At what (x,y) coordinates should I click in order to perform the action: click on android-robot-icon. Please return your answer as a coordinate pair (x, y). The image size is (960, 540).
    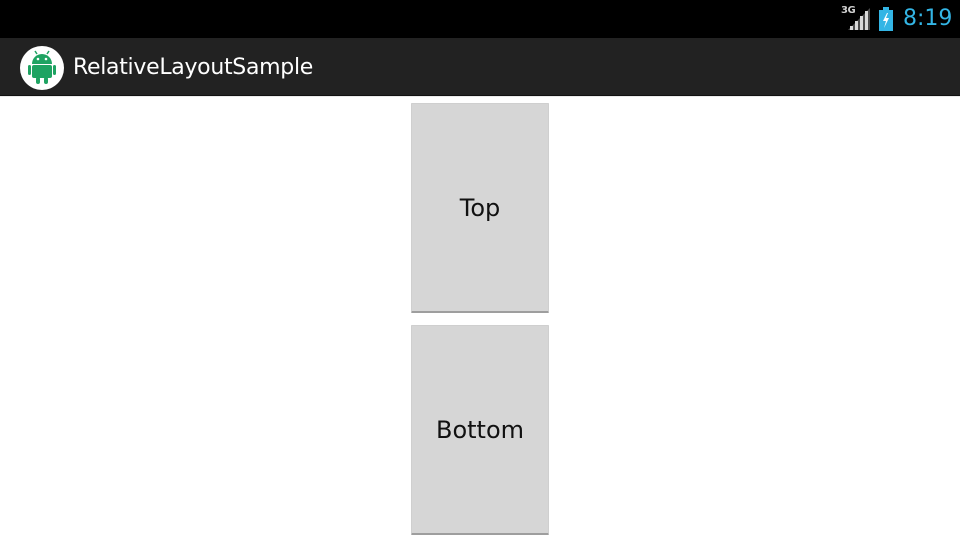
    Looking at the image, I should click on (42, 67).